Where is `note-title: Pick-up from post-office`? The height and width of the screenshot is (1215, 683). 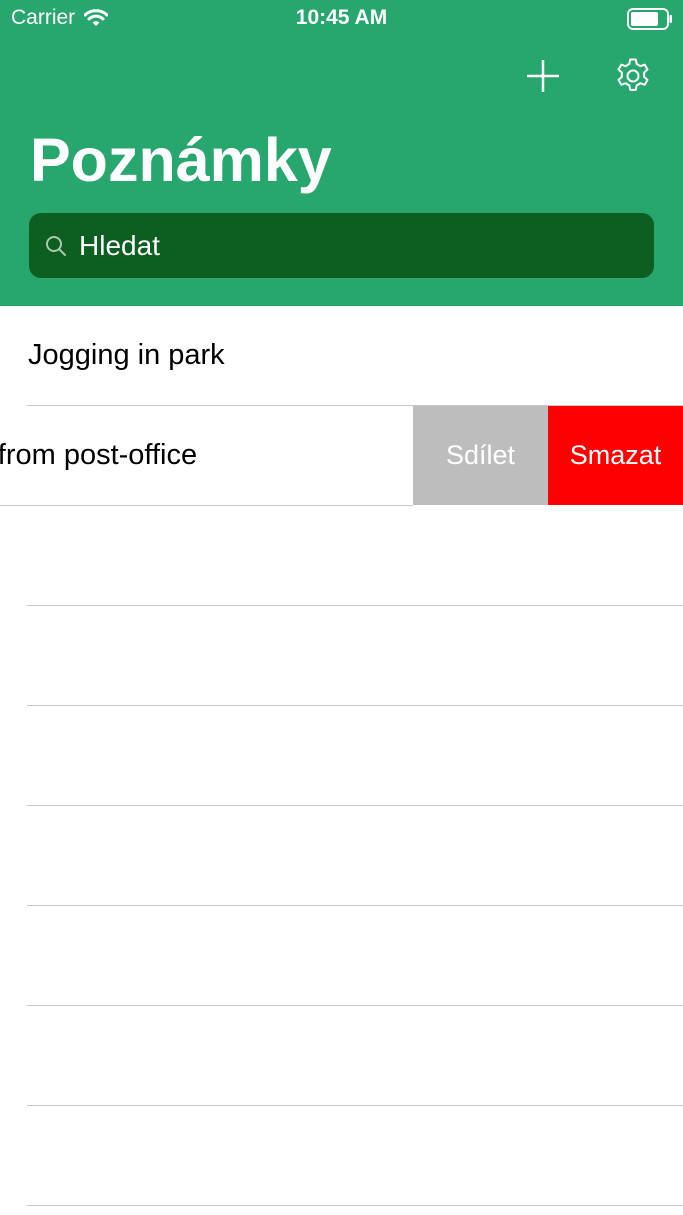
note-title: Pick-up from post-office is located at coordinates (99, 455).